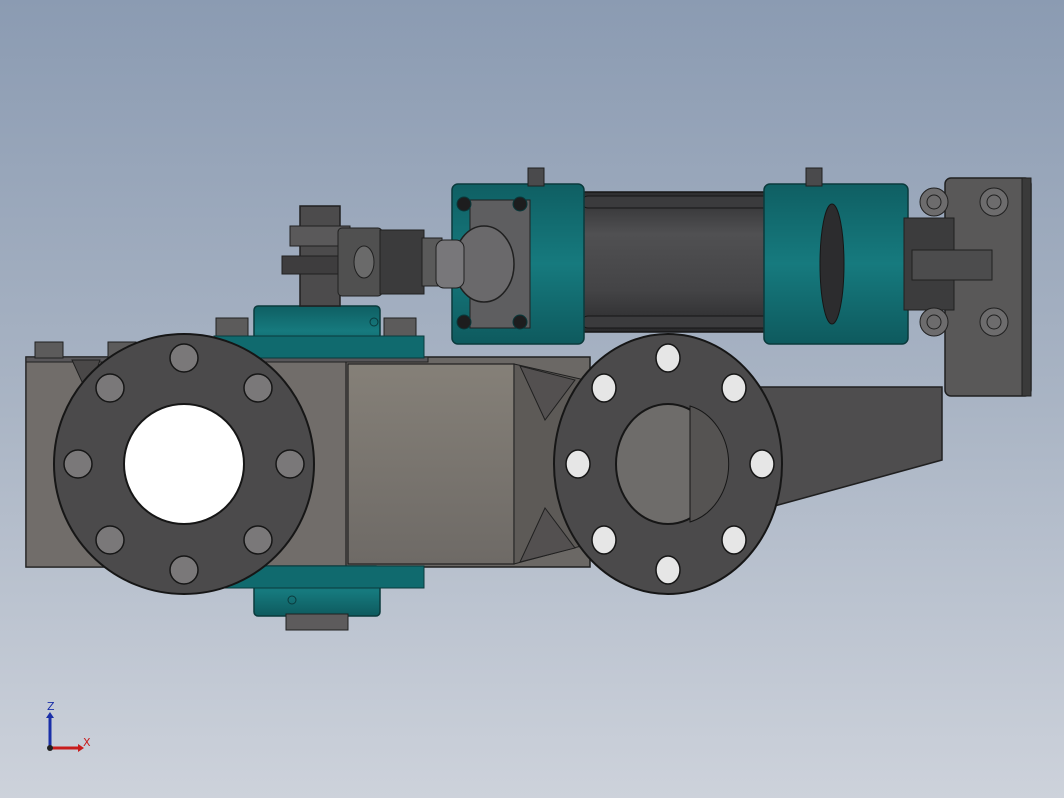 The height and width of the screenshot is (798, 1064). I want to click on z-axis-label: Z, so click(51, 706).